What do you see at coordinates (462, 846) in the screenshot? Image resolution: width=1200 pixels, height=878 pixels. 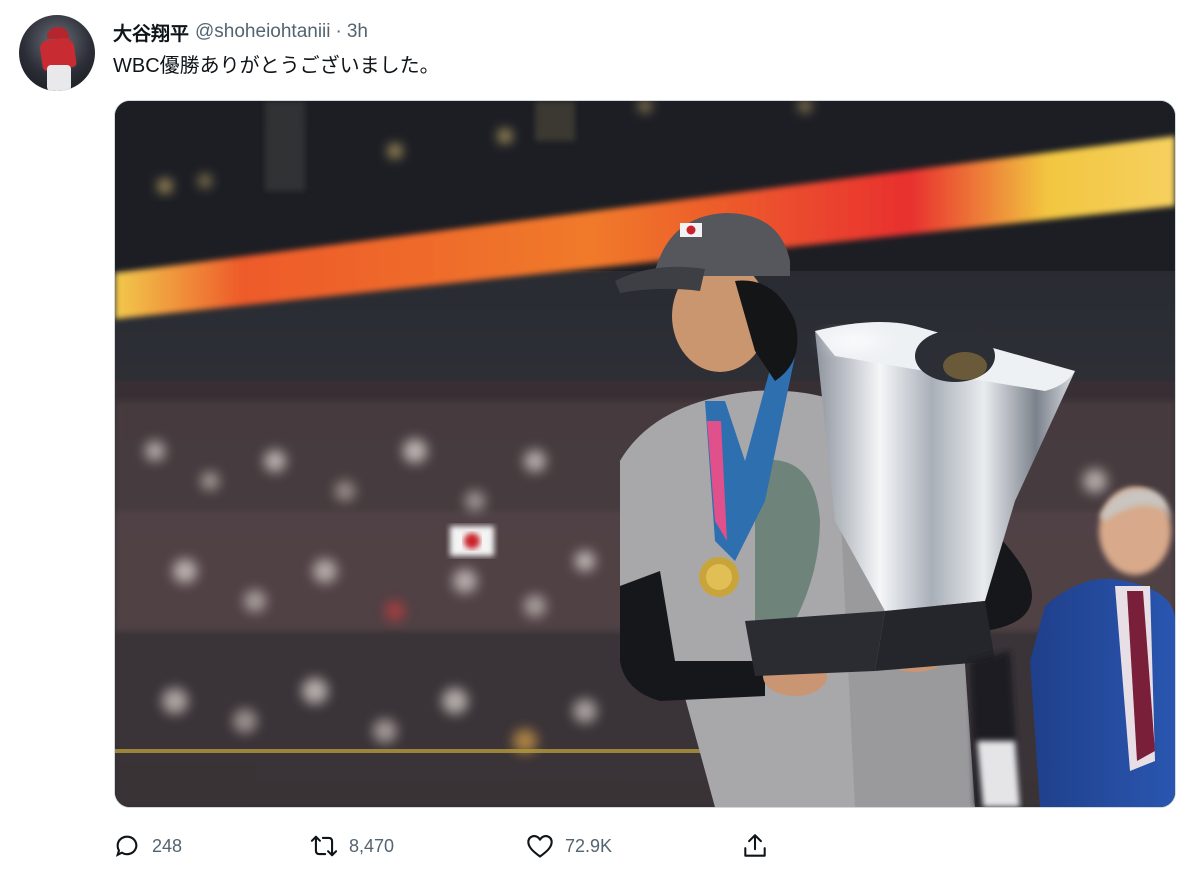 I see `tweet-actions: 248 8,470 72.9K` at bounding box center [462, 846].